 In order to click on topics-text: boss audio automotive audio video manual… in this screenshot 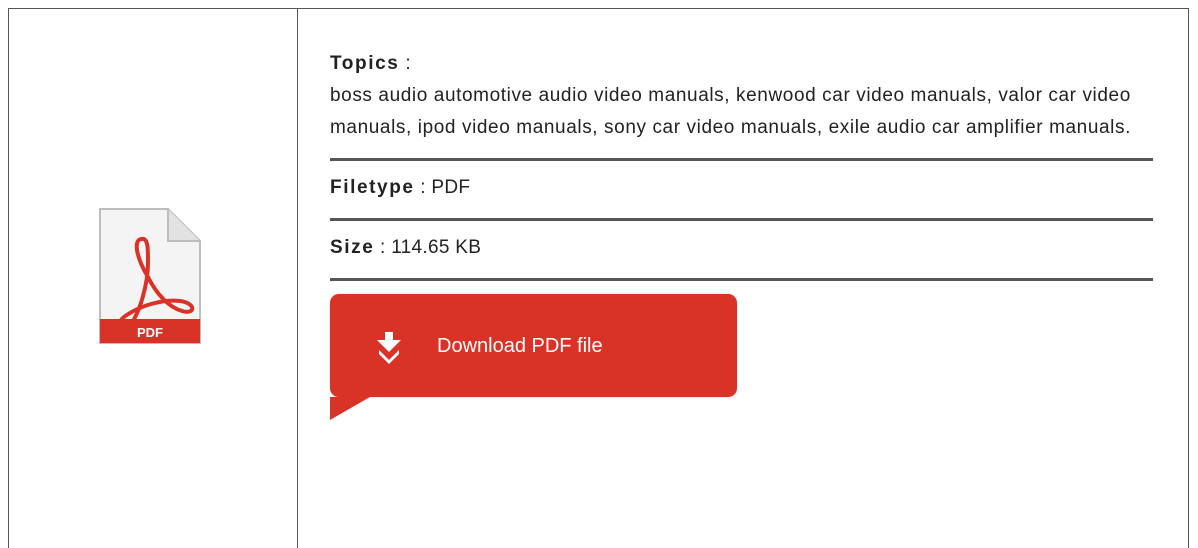, I will do `click(730, 111)`.